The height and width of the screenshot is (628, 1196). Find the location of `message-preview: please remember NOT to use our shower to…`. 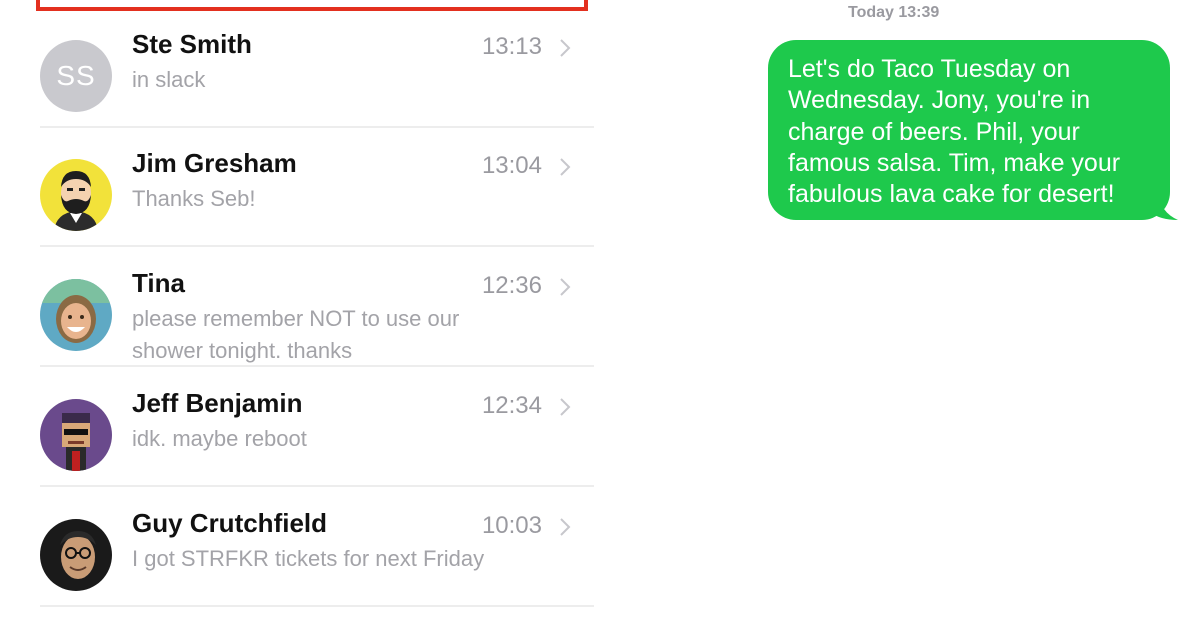

message-preview: please remember NOT to use our shower to… is located at coordinates (296, 334).